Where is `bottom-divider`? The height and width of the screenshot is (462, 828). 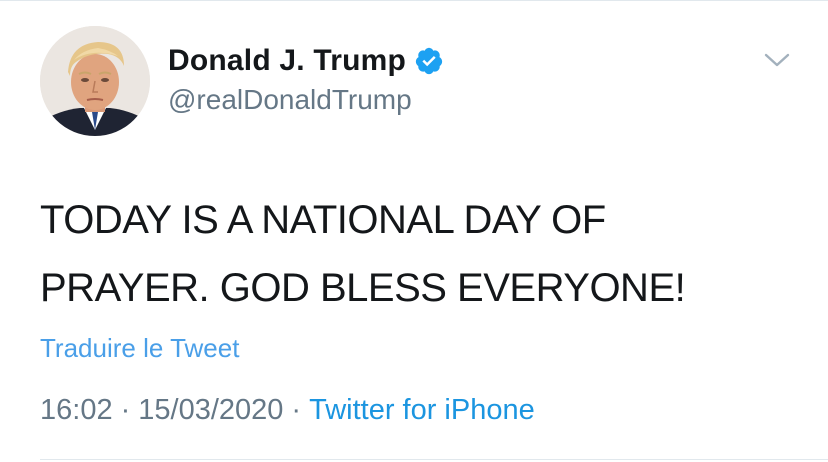 bottom-divider is located at coordinates (434, 459).